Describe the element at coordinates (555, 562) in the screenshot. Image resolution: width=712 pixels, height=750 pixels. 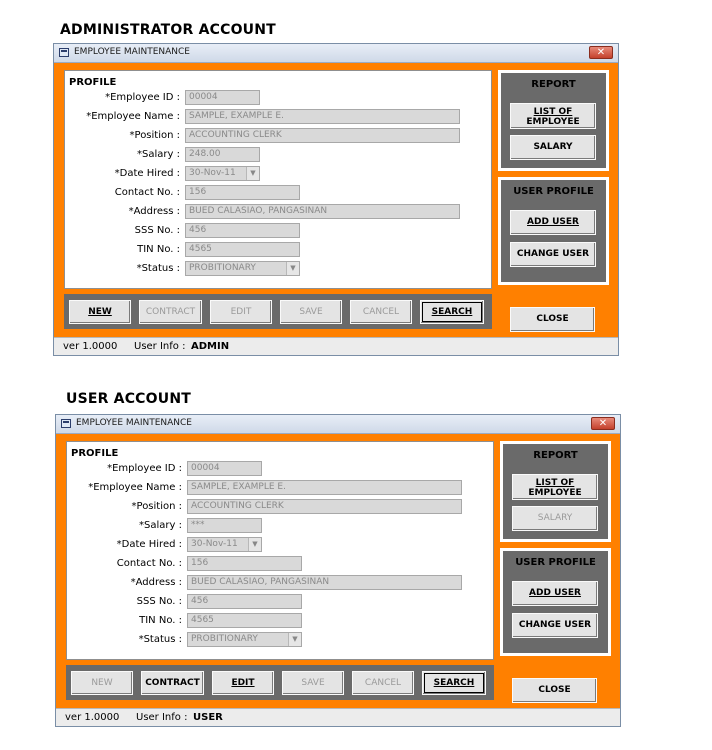
I see `user-profile-title: USER PROFILE` at that location.